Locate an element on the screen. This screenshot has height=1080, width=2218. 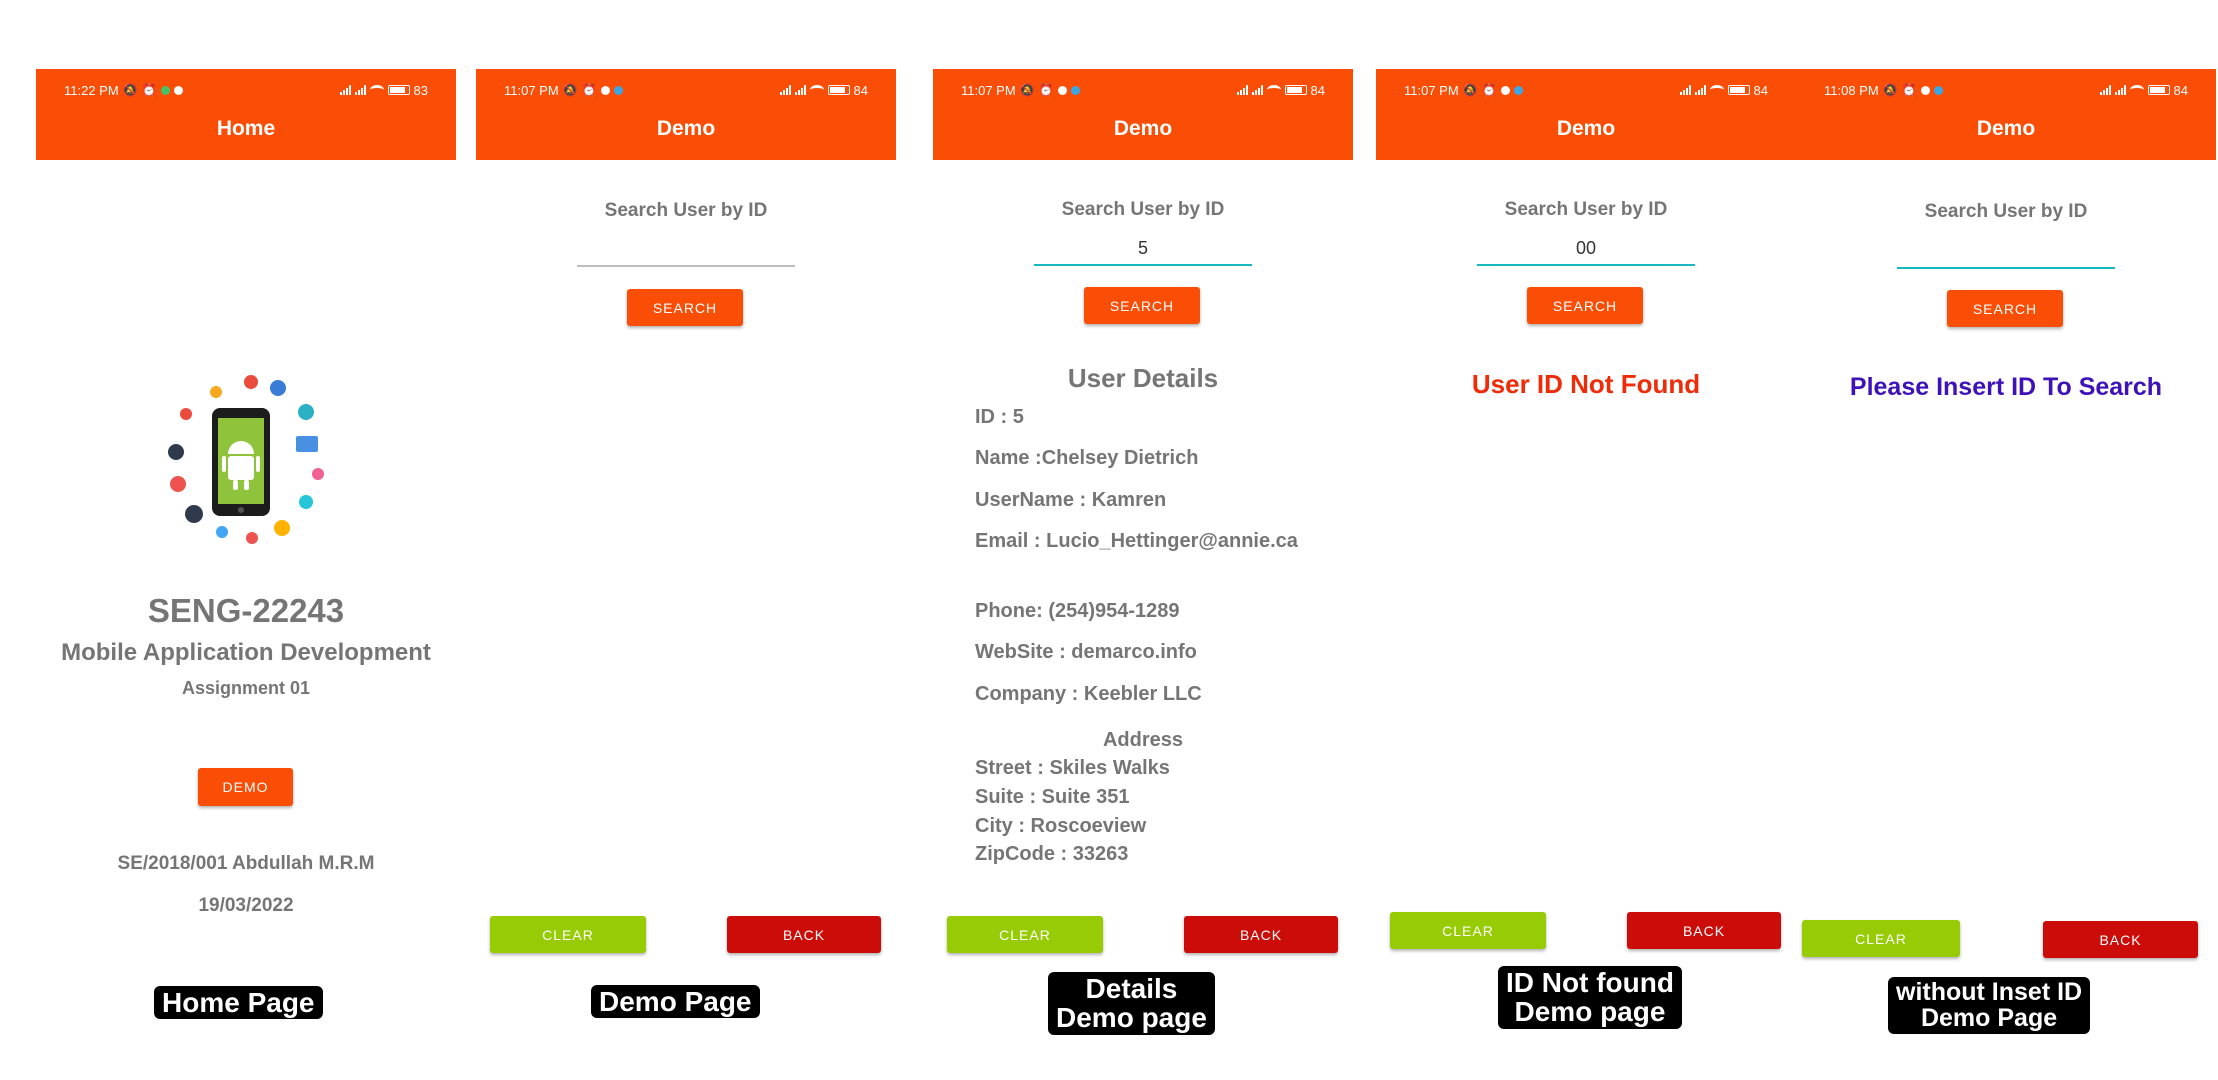
user-email: Email : Lucio_Hettinger@annie.ca is located at coordinates (1136, 541).